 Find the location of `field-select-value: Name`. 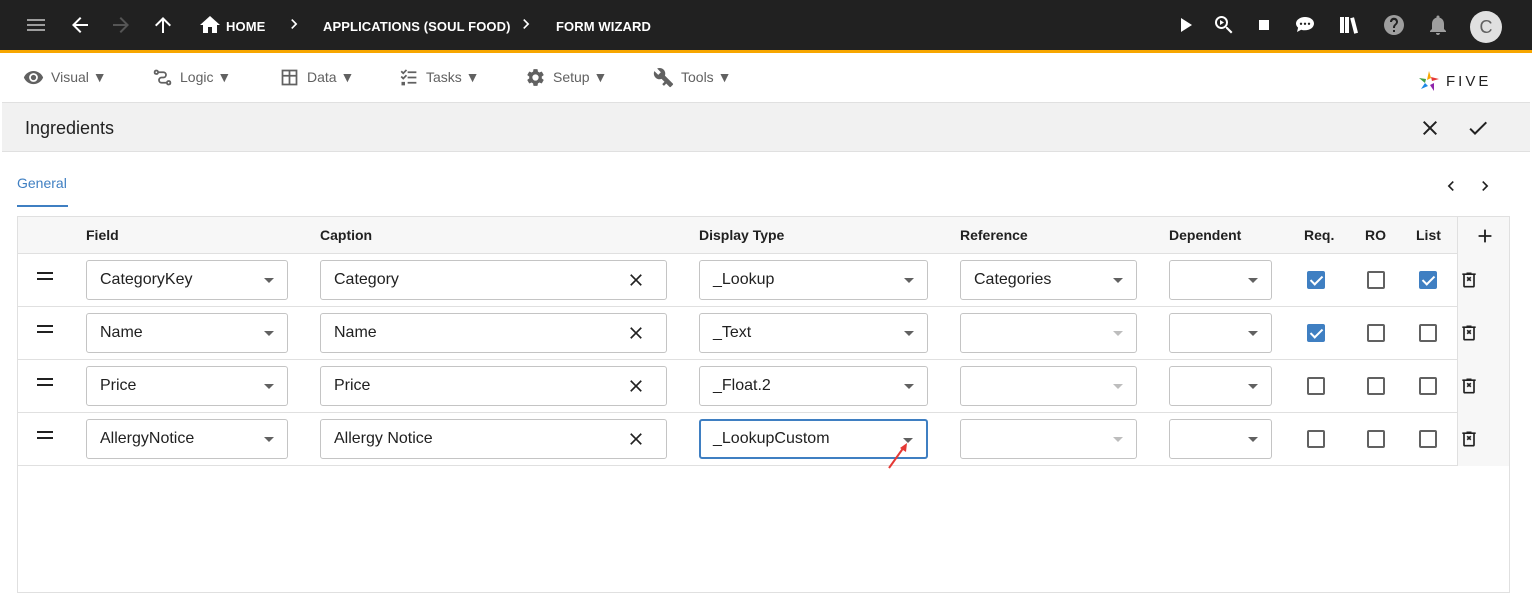

field-select-value: Name is located at coordinates (121, 332).